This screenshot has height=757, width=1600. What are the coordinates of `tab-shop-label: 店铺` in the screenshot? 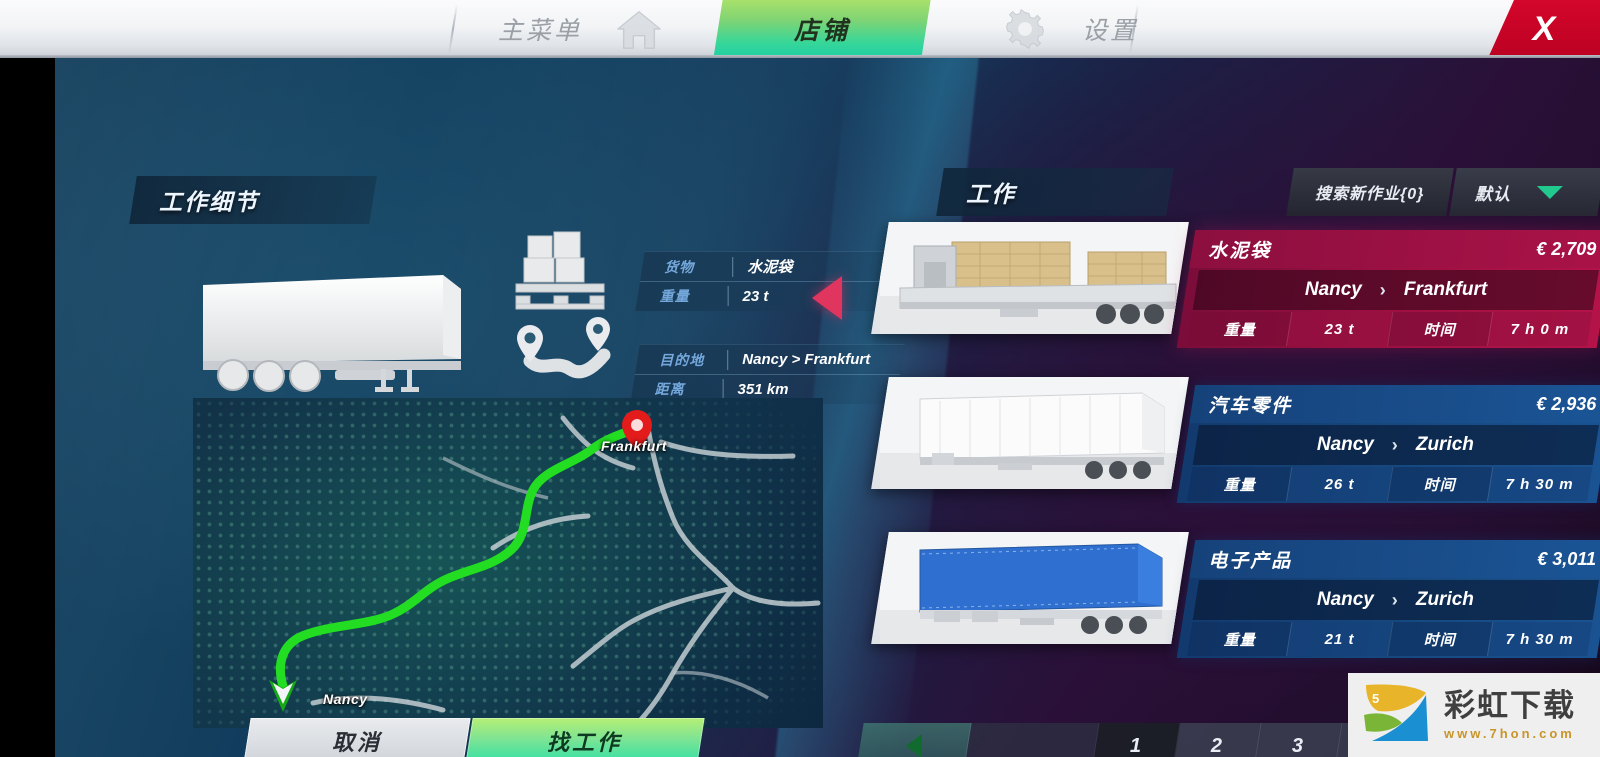 It's located at (821, 31).